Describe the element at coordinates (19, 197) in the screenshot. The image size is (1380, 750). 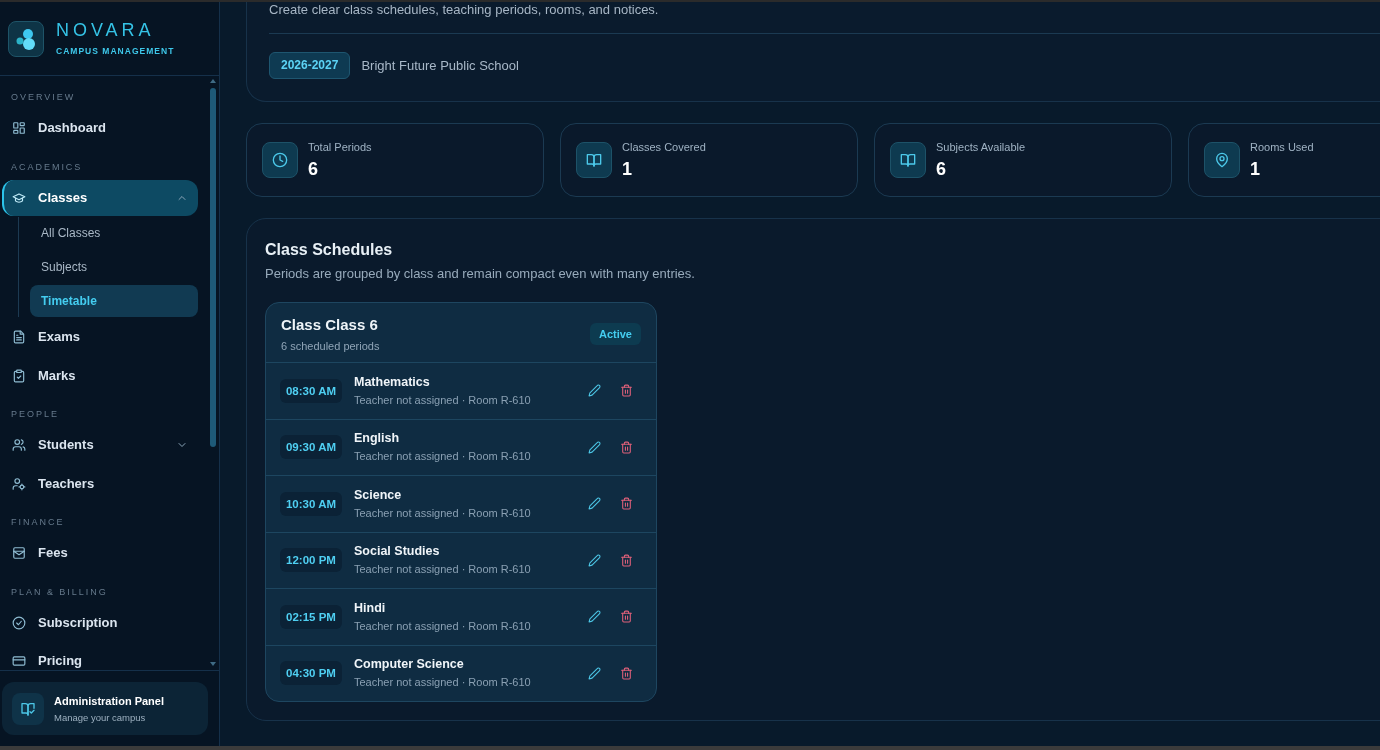
I see `graduation-cap-icon` at that location.